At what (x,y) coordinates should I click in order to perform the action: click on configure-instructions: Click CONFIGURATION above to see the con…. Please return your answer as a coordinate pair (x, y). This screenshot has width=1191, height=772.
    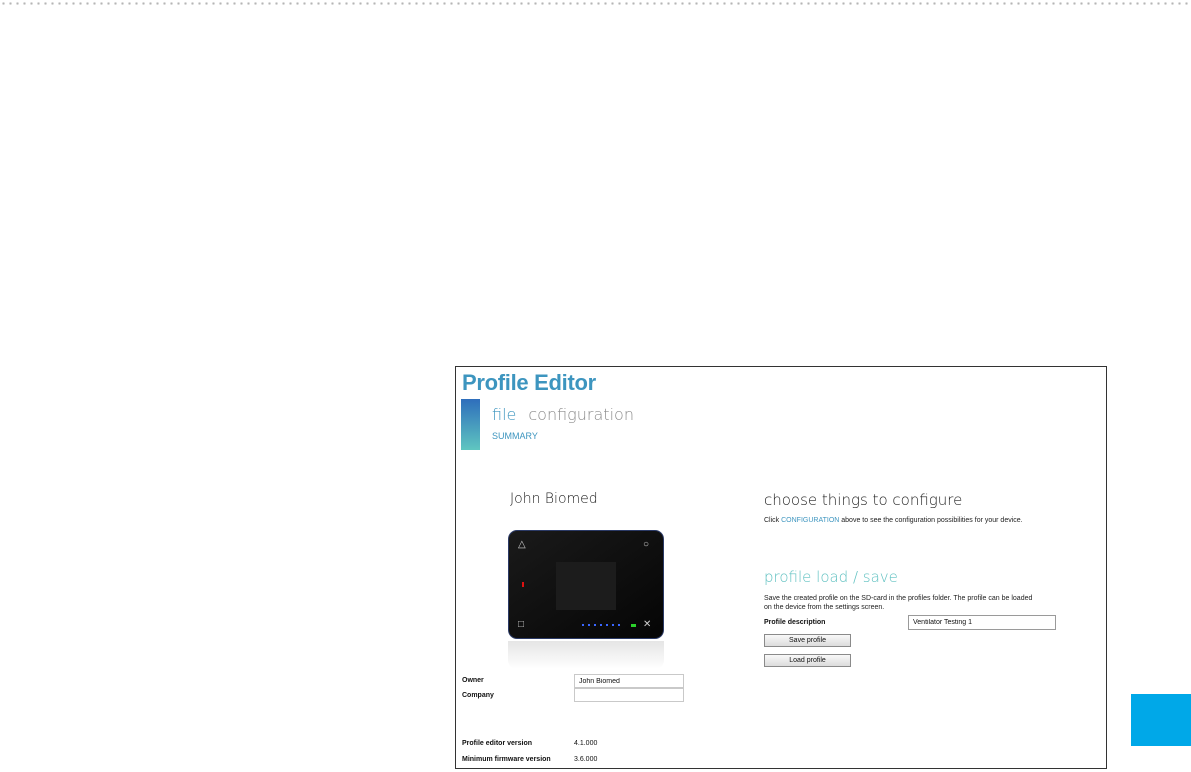
    Looking at the image, I should click on (893, 520).